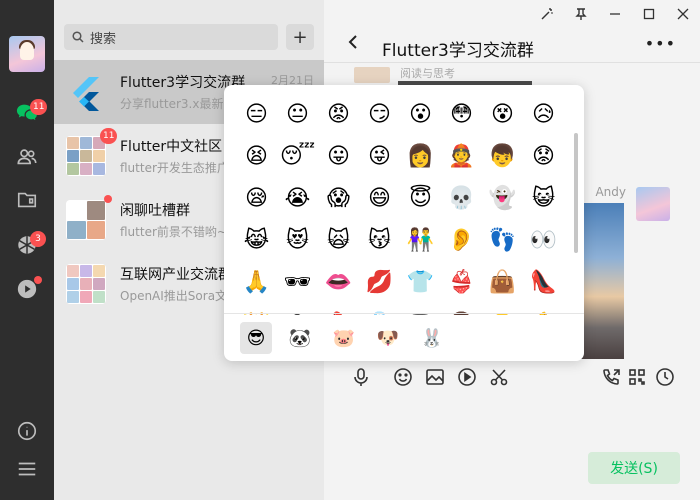  What do you see at coordinates (543, 114) in the screenshot?
I see `emoji-item: 😥` at bounding box center [543, 114].